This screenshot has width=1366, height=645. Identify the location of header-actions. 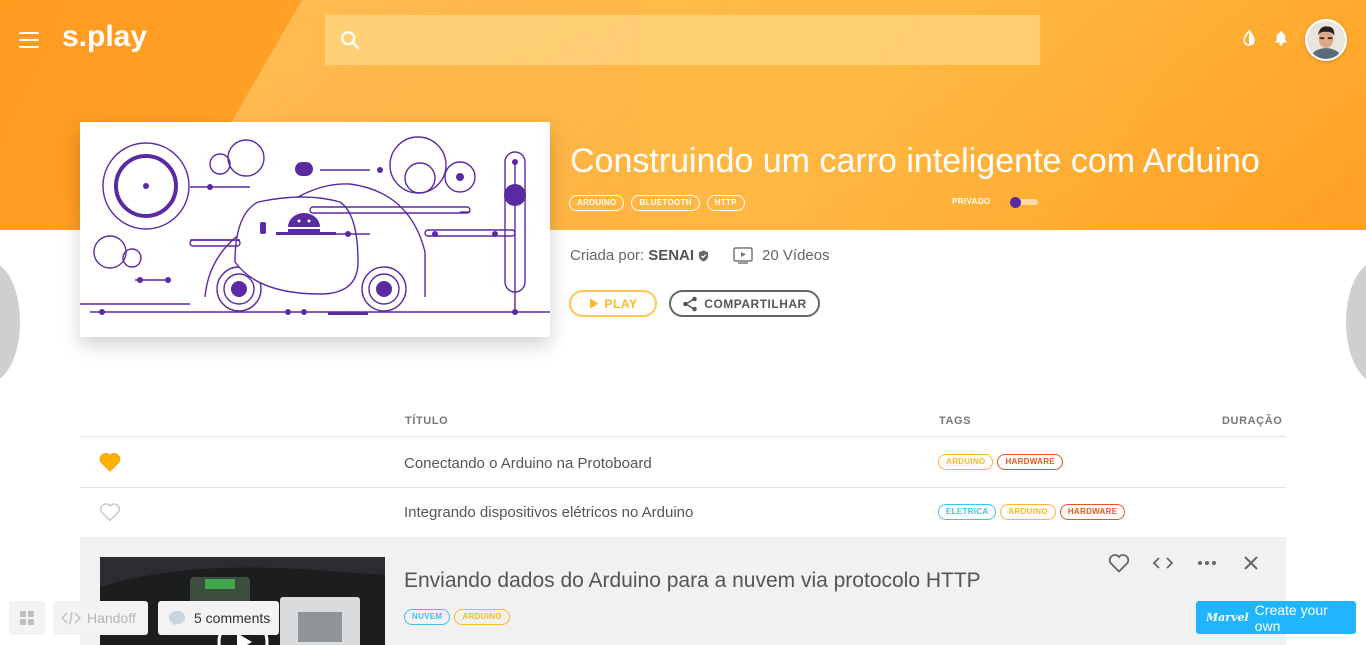
(1265, 38).